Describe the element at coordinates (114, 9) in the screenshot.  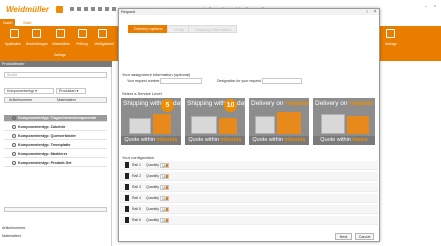
I see `tools-icon` at that location.